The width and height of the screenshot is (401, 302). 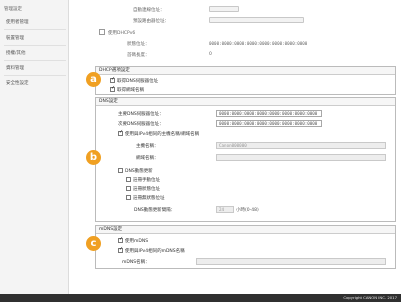 I want to click on callout-c-badge: c, so click(x=93, y=243).